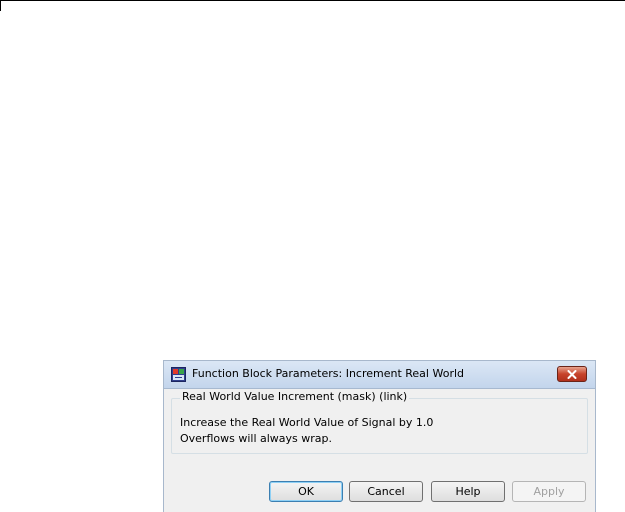  What do you see at coordinates (295, 396) in the screenshot?
I see `group-legend: Real World Value Increment (mask) (link)` at bounding box center [295, 396].